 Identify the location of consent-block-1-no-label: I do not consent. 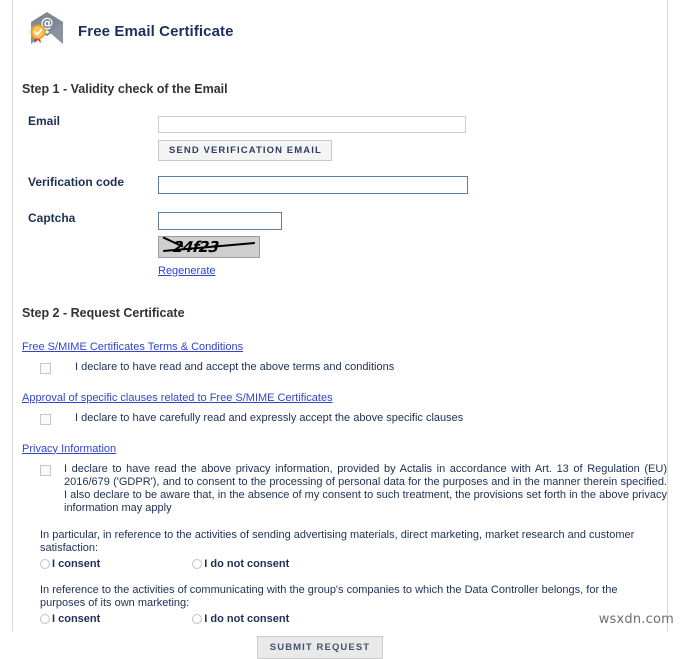
(246, 564).